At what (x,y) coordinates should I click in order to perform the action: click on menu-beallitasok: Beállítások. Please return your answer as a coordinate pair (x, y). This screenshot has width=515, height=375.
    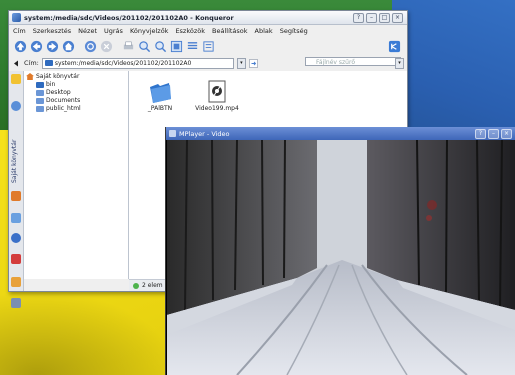
    Looking at the image, I should click on (230, 31).